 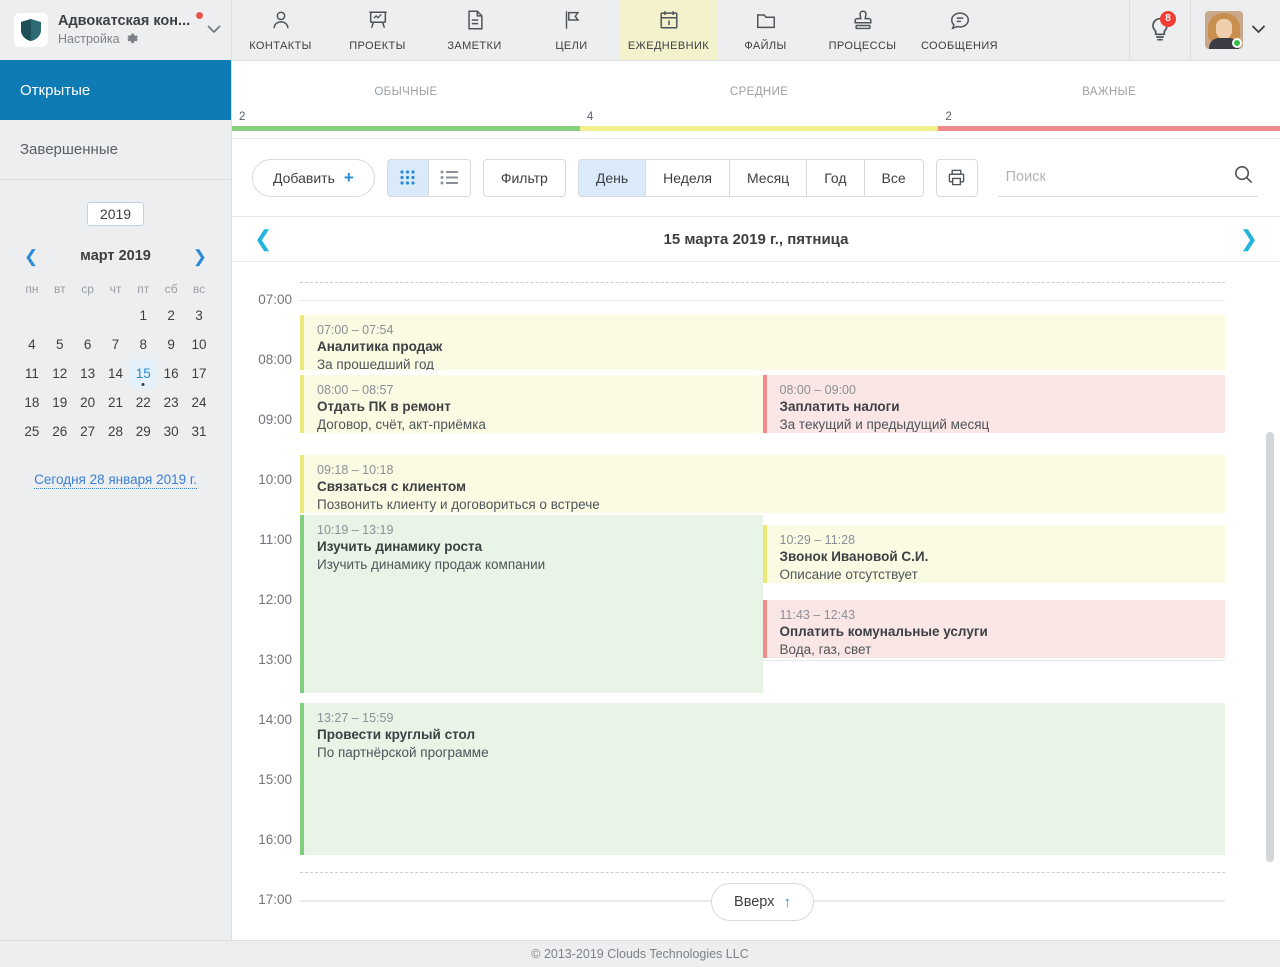 What do you see at coordinates (143, 373) in the screenshot?
I see `calendar-day-selected: 15` at bounding box center [143, 373].